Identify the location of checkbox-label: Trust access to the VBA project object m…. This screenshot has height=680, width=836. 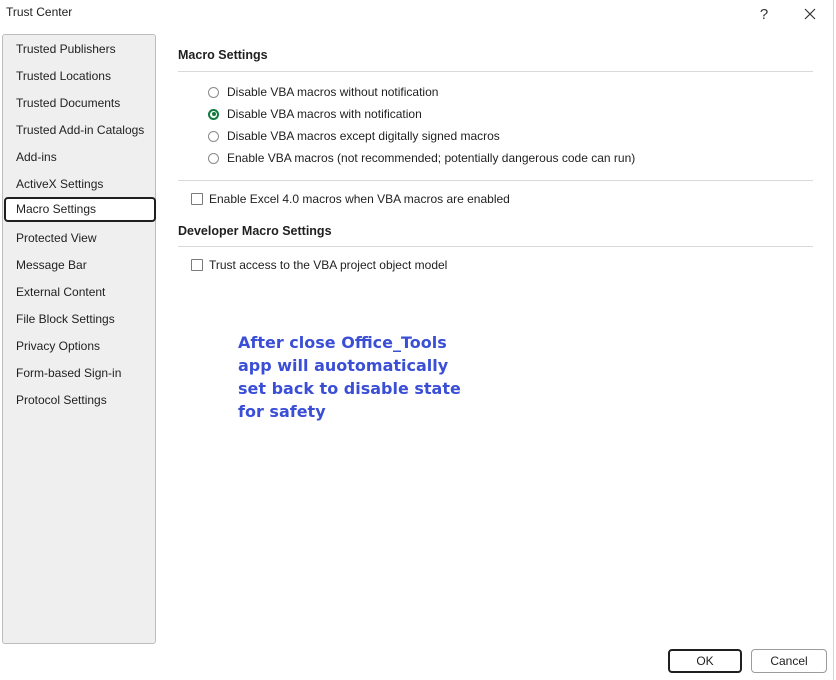
(328, 265).